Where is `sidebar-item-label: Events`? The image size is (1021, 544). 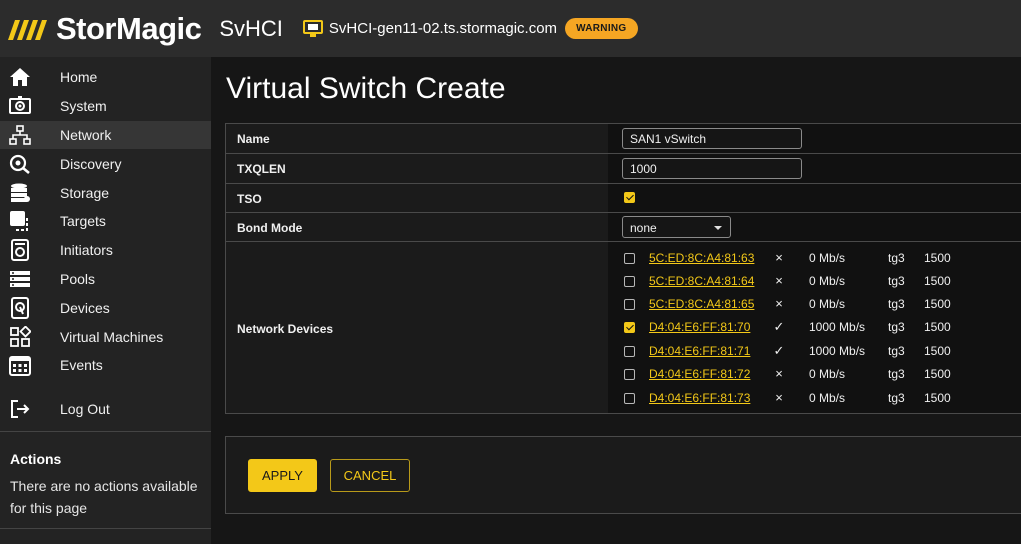
sidebar-item-label: Events is located at coordinates (81, 365).